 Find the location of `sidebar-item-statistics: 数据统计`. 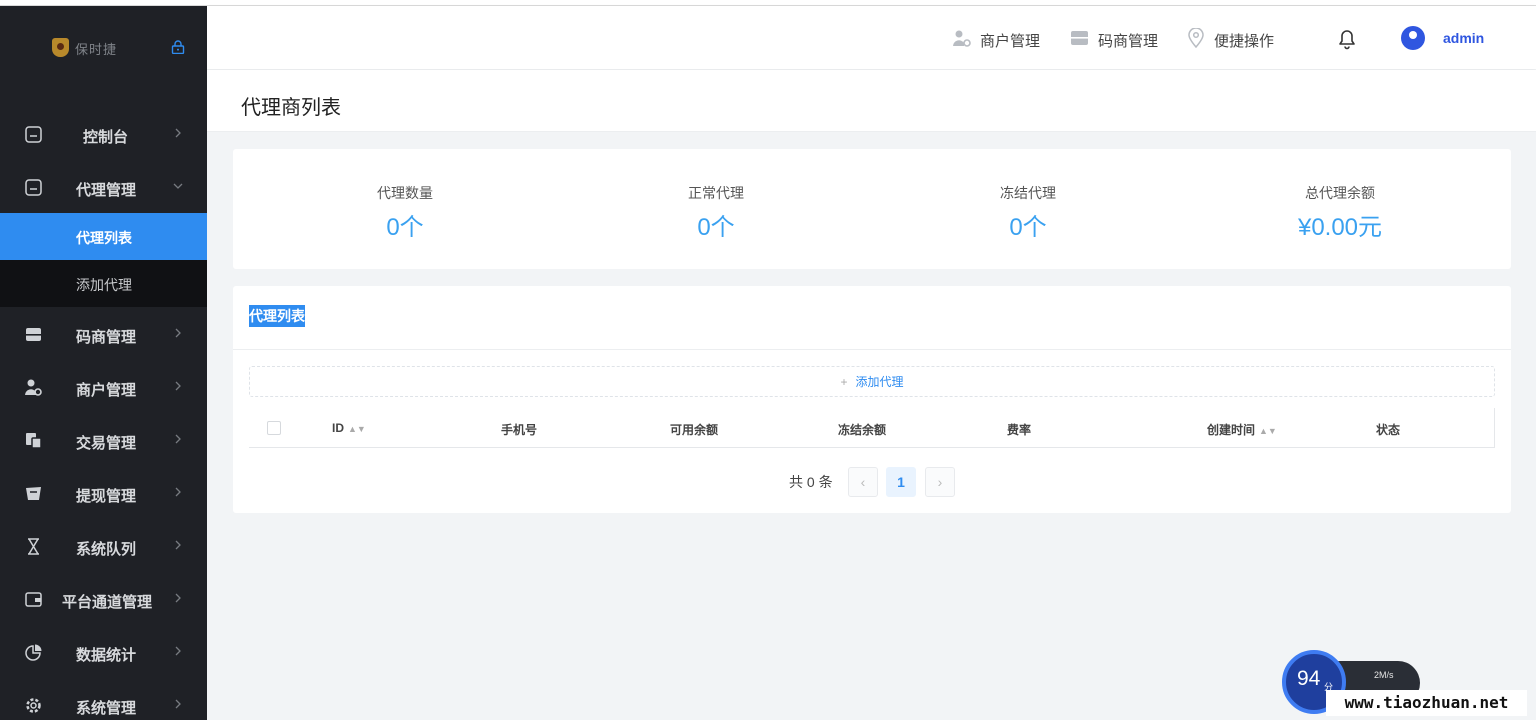

sidebar-item-statistics: 数据统计 is located at coordinates (103, 652).